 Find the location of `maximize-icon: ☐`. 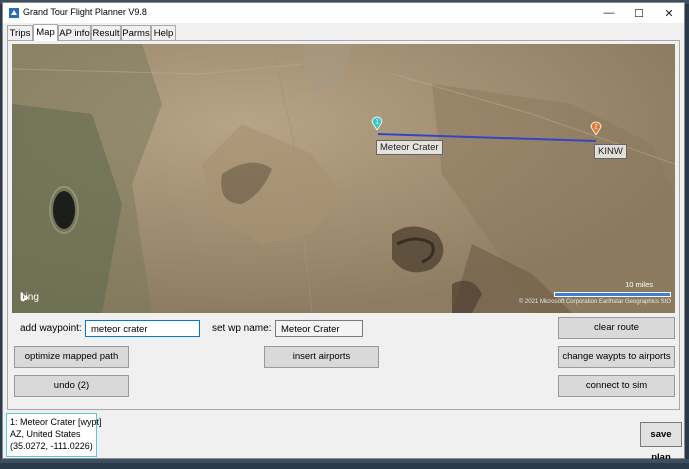

maximize-icon: ☐ is located at coordinates (639, 13).